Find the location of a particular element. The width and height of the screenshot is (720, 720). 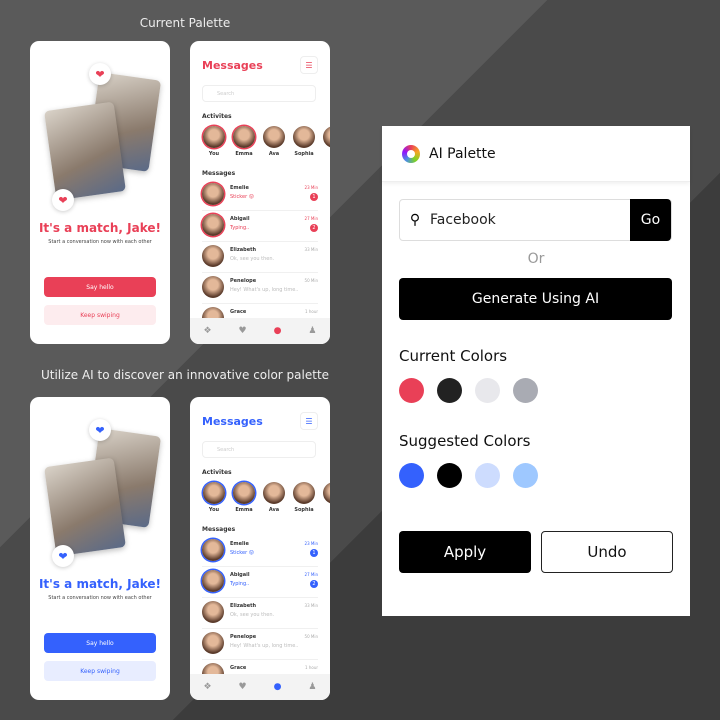

match-subtitle: Start a conversation now with each other is located at coordinates (100, 242).